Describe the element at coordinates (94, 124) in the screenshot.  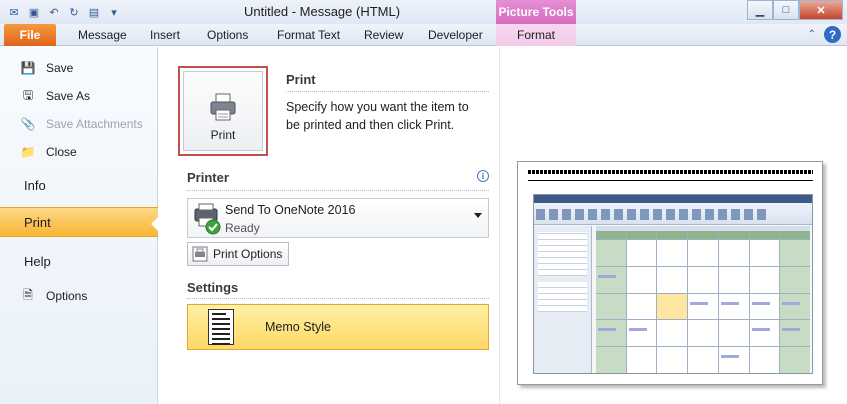
I see `menu-item-save-attachments-label: Save Attachments` at that location.